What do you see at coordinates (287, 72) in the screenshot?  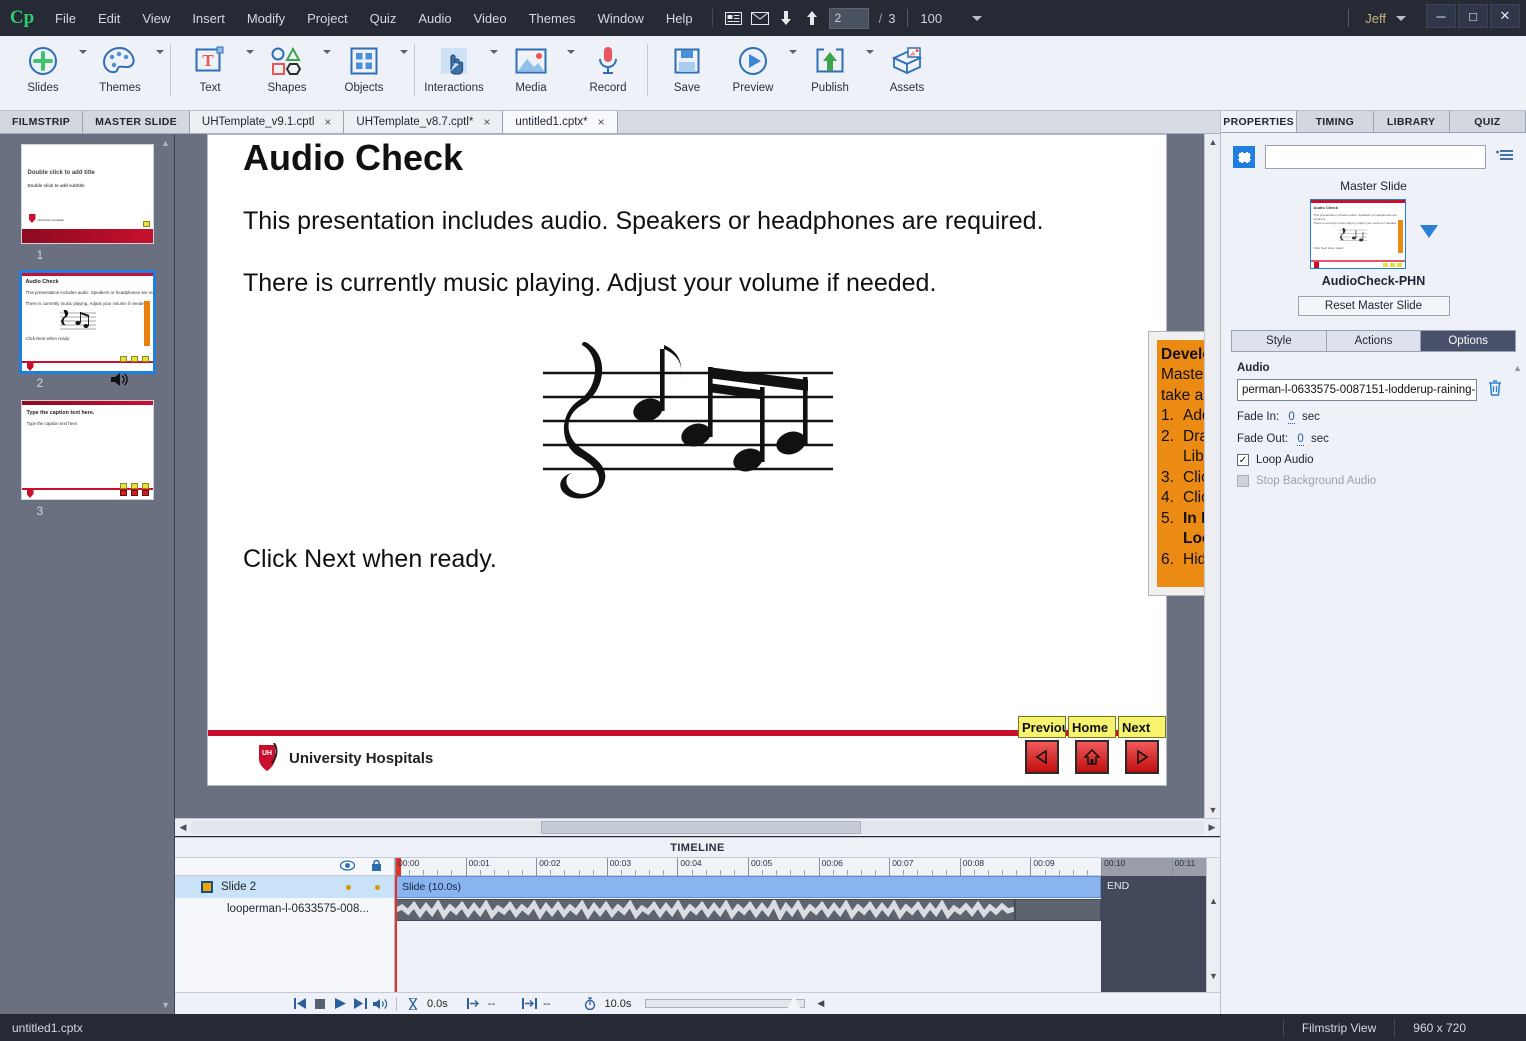 I see `shapes-button: Shapes` at bounding box center [287, 72].